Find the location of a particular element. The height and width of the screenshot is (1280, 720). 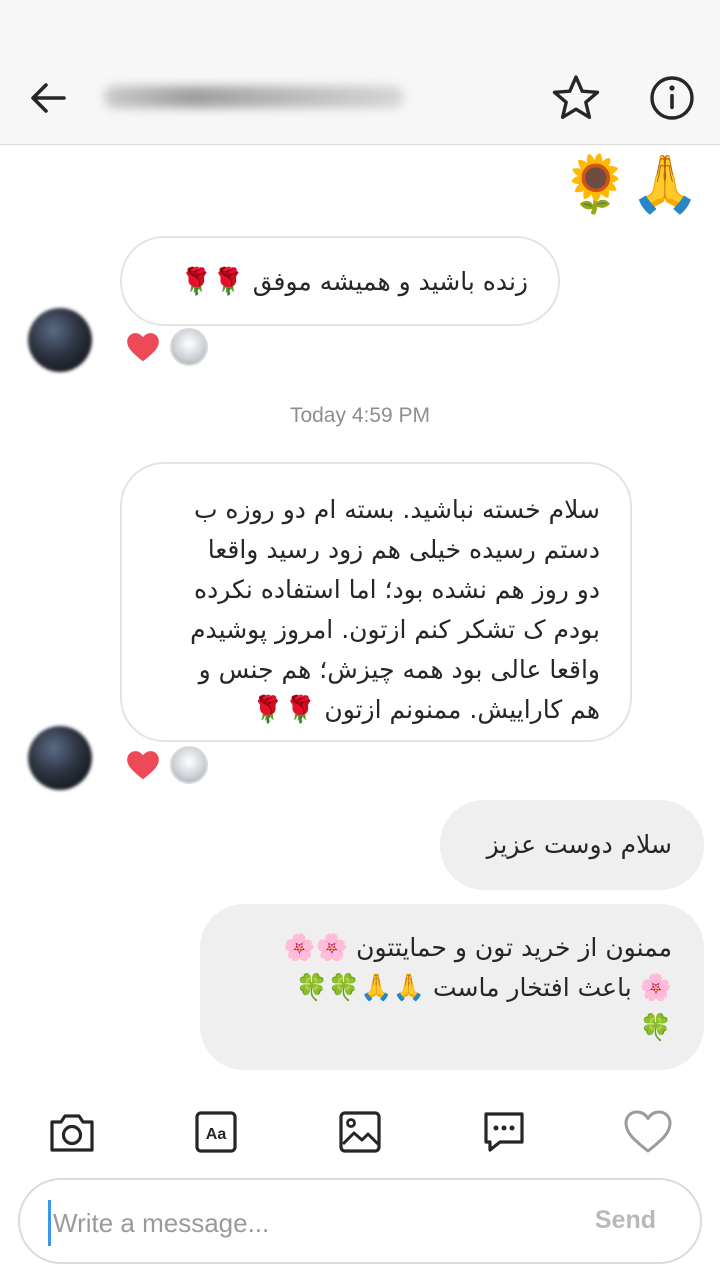

message-text: باعث افتخار ماست is located at coordinates (532, 987).